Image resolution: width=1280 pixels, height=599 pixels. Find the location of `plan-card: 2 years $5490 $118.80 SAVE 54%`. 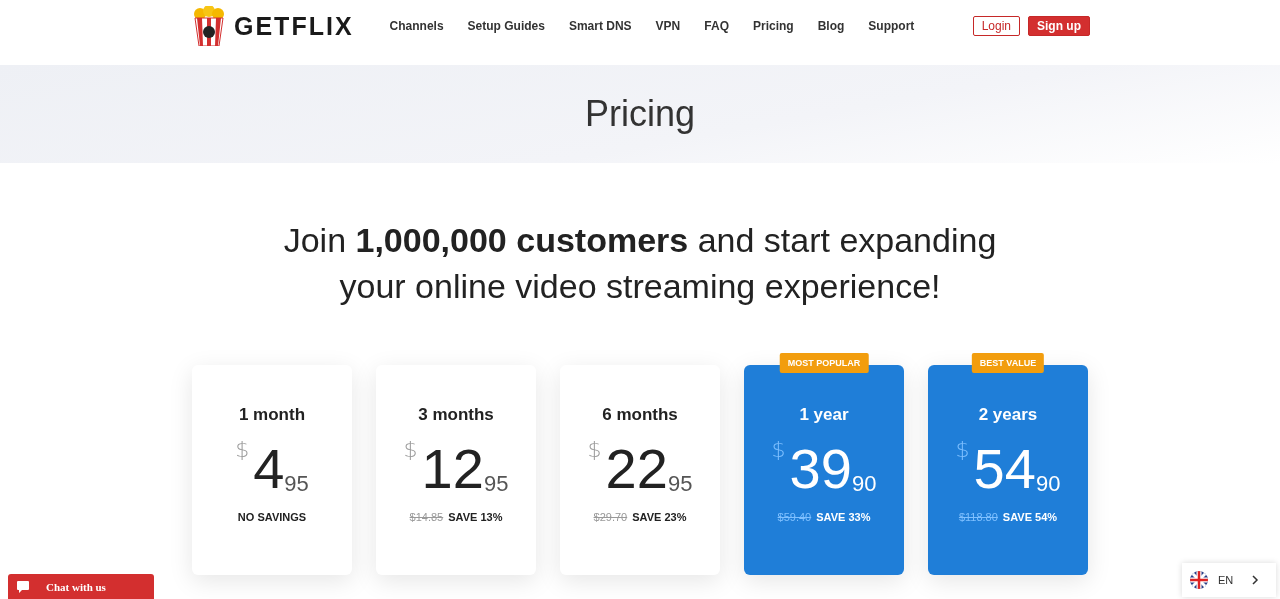

plan-card: 2 years $5490 $118.80 SAVE 54% is located at coordinates (1008, 470).